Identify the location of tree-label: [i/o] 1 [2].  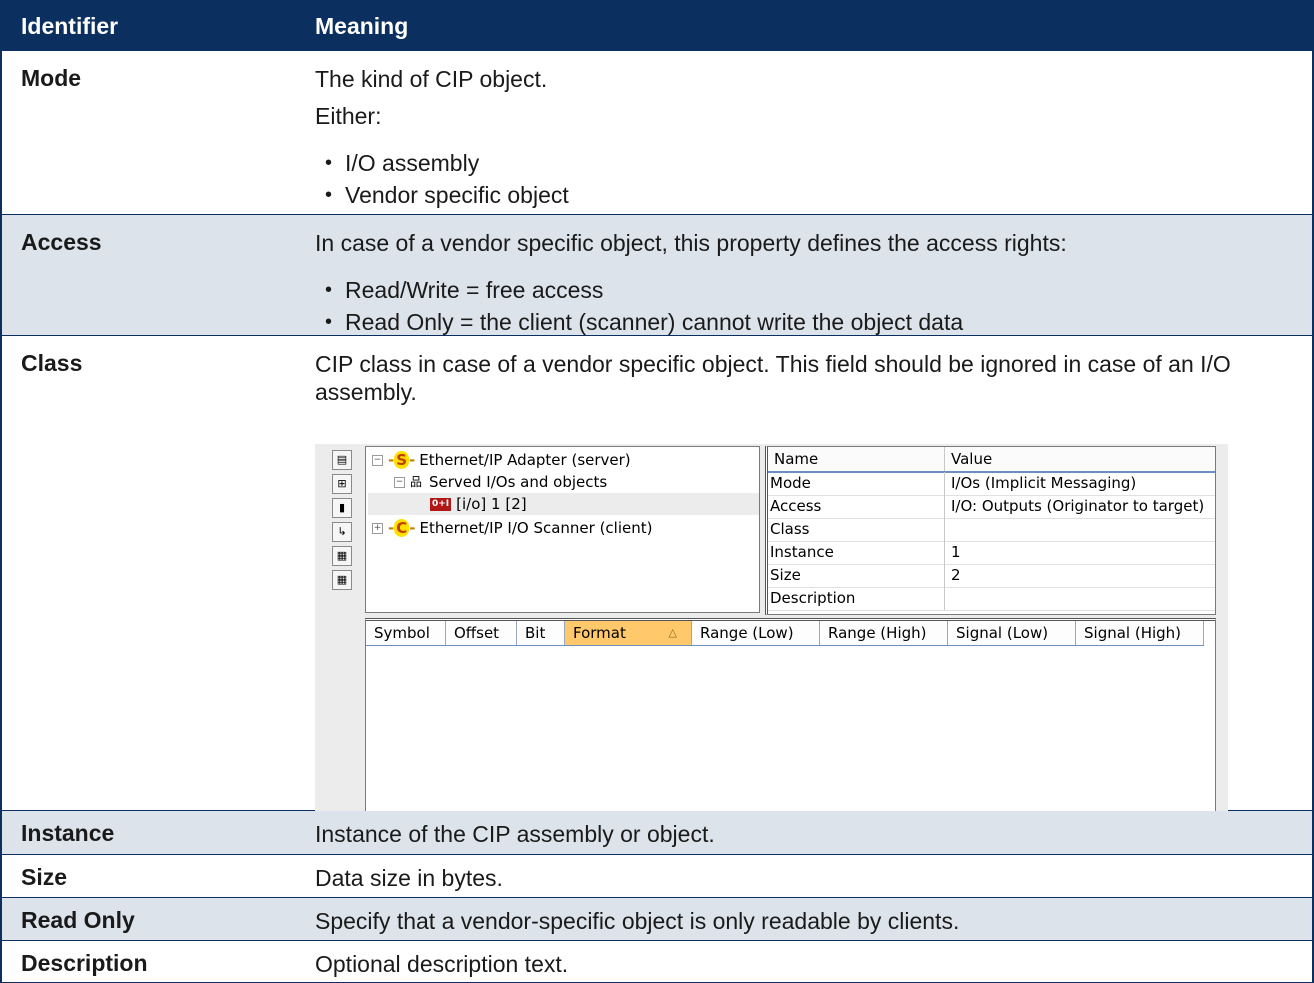
(491, 504).